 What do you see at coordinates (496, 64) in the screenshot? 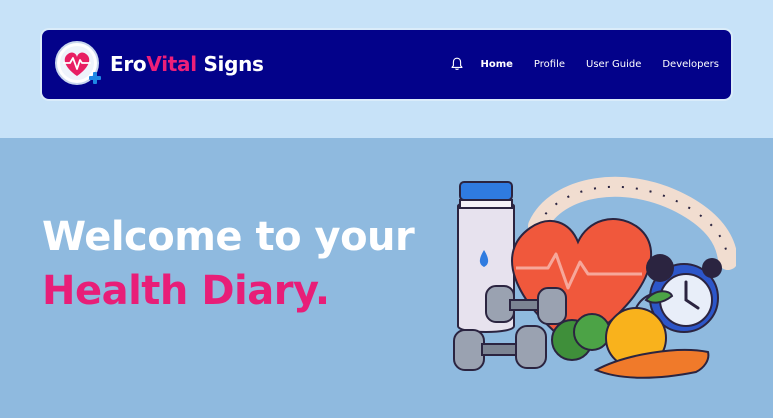
I see `nav-link-home: Home` at bounding box center [496, 64].